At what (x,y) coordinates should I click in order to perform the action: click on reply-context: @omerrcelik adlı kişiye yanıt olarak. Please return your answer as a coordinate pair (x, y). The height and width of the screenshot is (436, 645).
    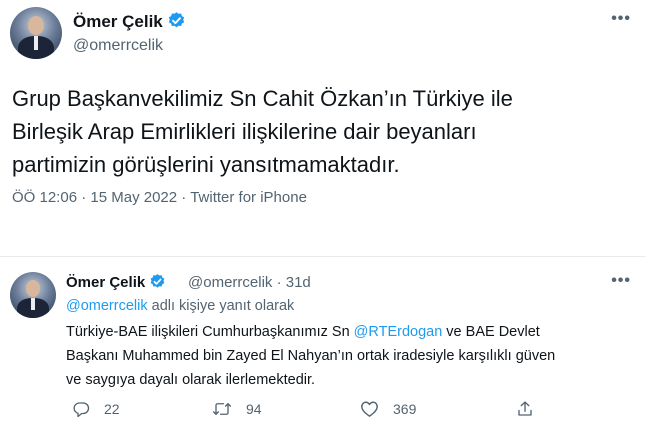
    Looking at the image, I should click on (180, 306).